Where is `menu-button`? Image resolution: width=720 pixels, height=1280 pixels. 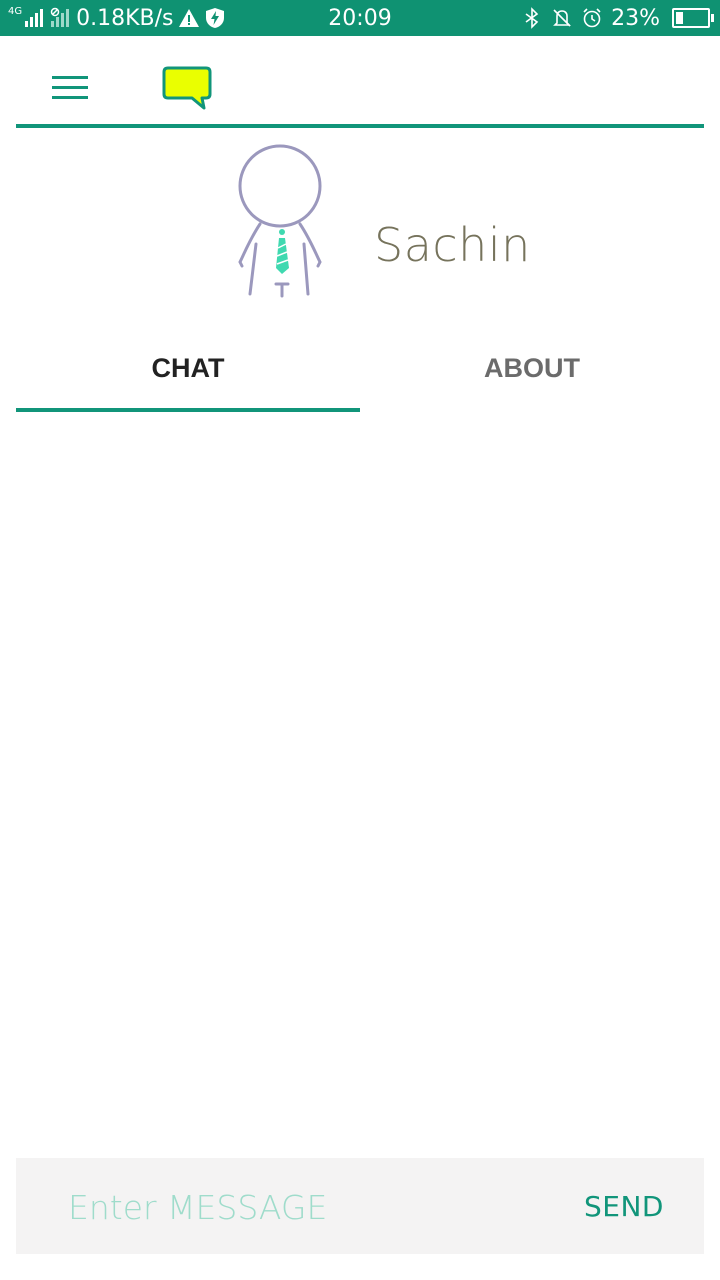
menu-button is located at coordinates (66, 88).